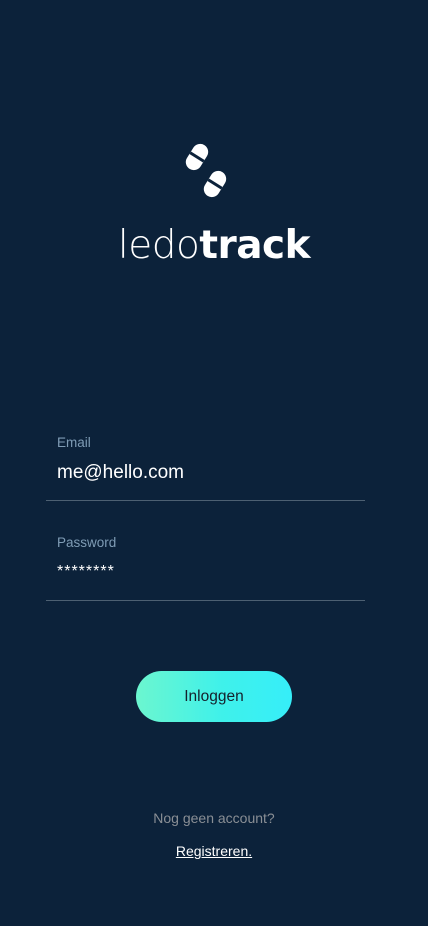 The width and height of the screenshot is (428, 926). I want to click on email-label: Email, so click(74, 442).